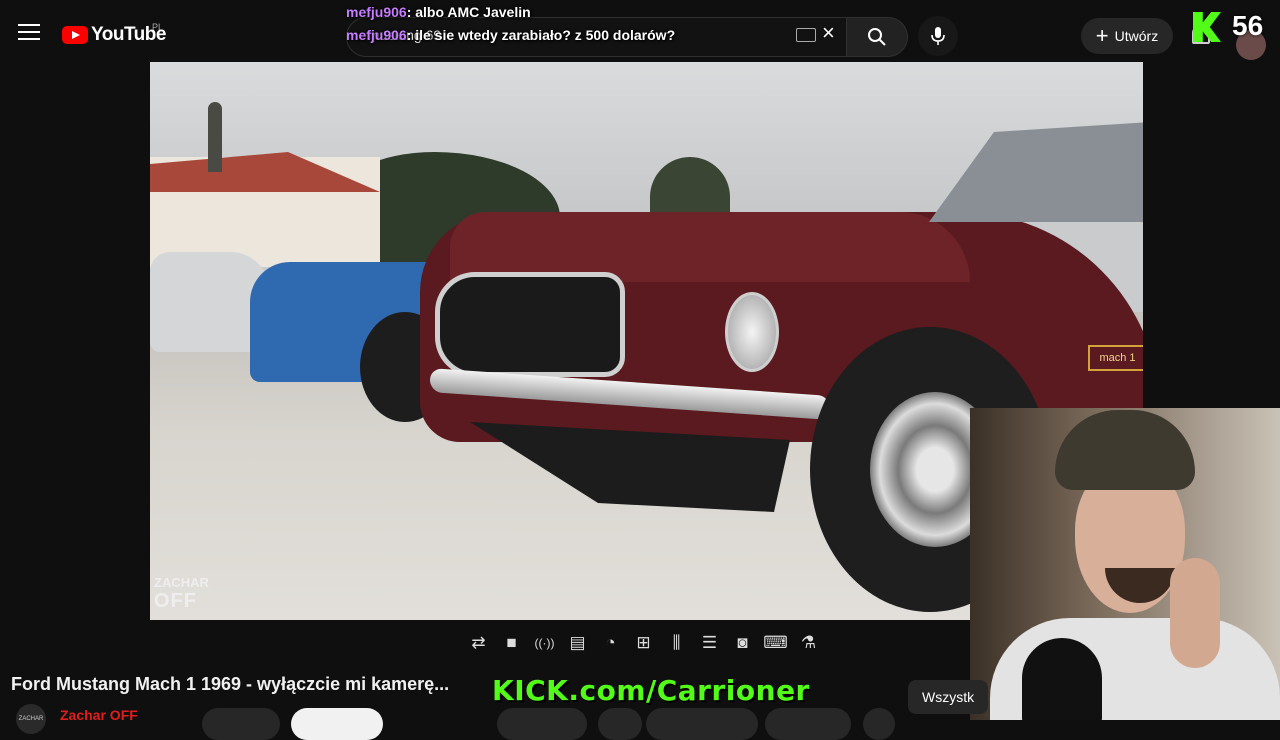  Describe the element at coordinates (702, 724) in the screenshot. I see `share-button` at that location.